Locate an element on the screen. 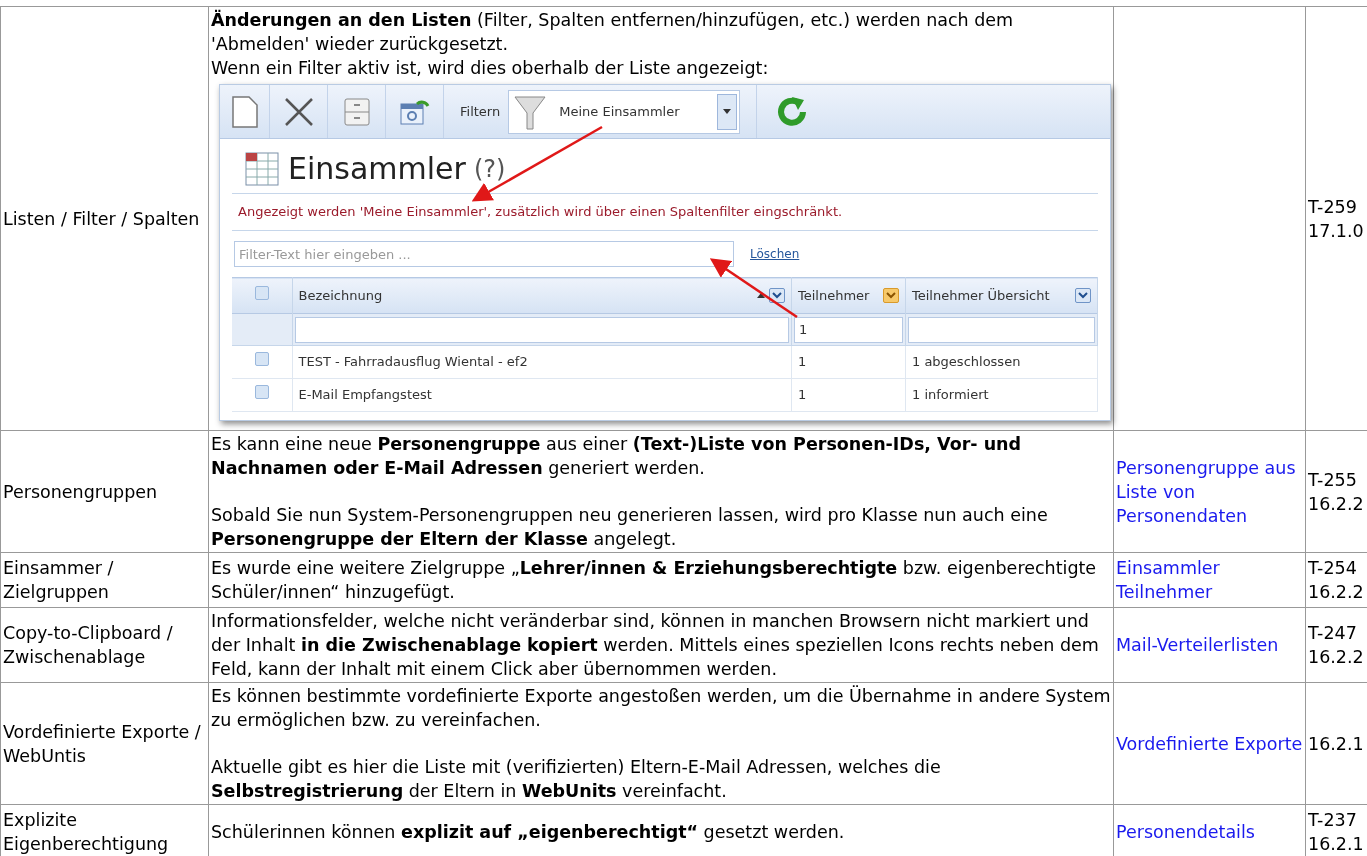 This screenshot has height=856, width=1367. ticket-id: T-259 is located at coordinates (1333, 207).